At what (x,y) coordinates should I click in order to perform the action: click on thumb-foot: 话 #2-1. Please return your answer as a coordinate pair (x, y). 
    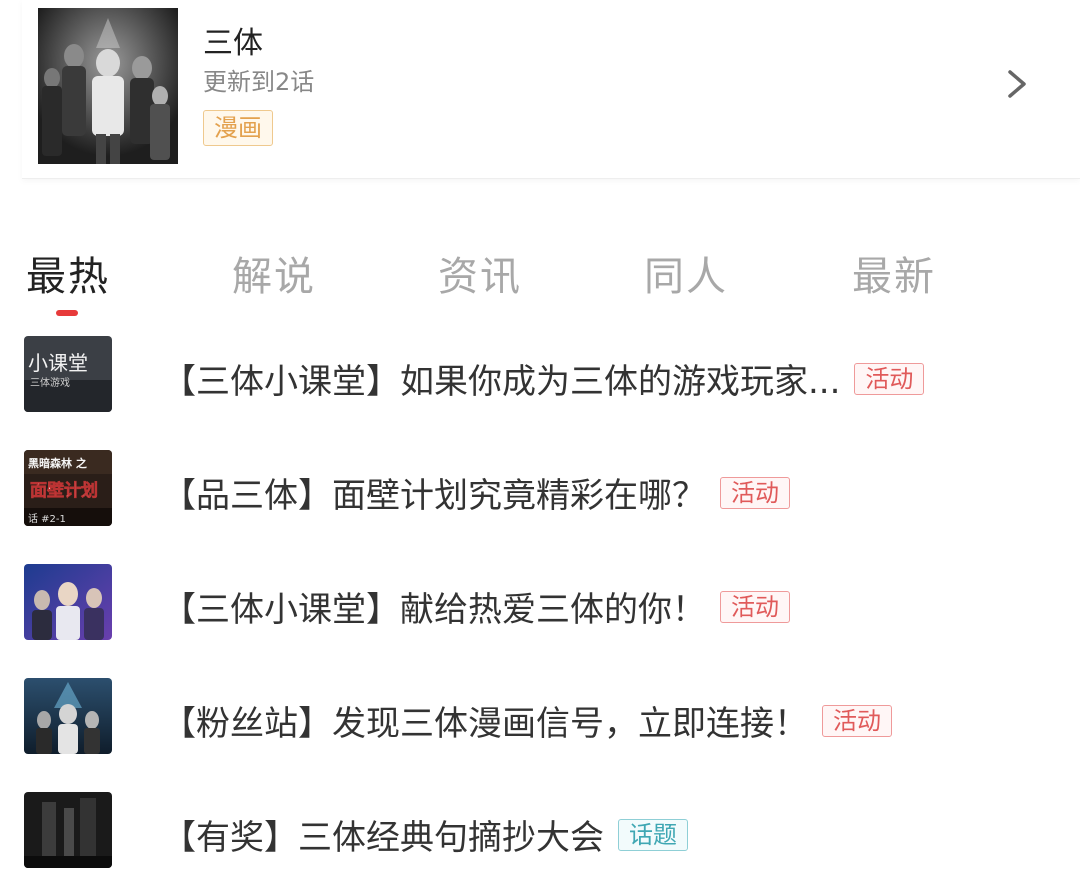
    Looking at the image, I should click on (47, 519).